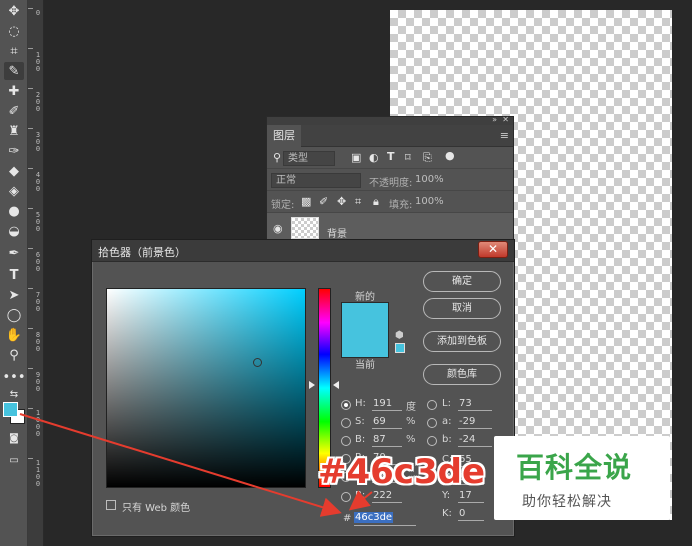  Describe the element at coordinates (574, 467) in the screenshot. I see `watermark-title: 百科全说` at that location.